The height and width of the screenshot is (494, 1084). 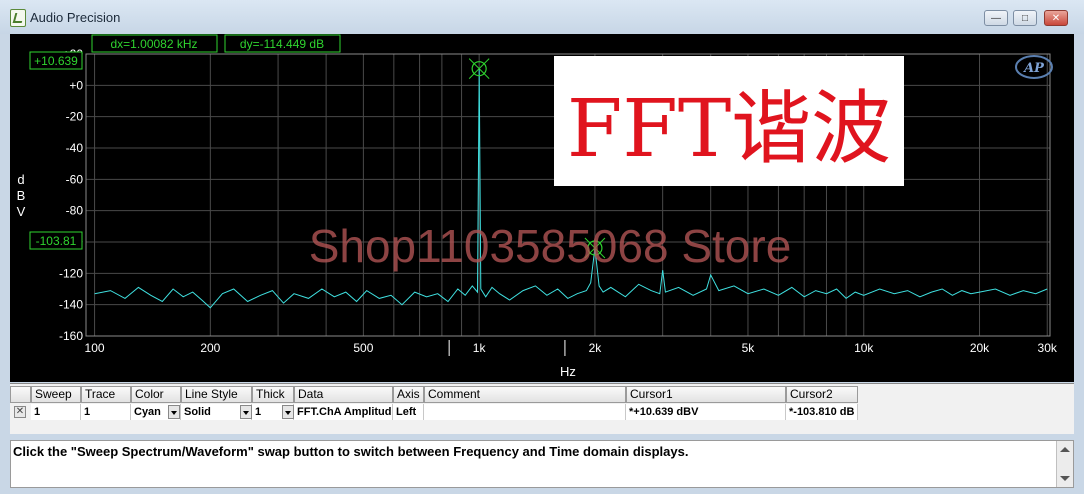 I want to click on cell-trace: 1, so click(x=106, y=412).